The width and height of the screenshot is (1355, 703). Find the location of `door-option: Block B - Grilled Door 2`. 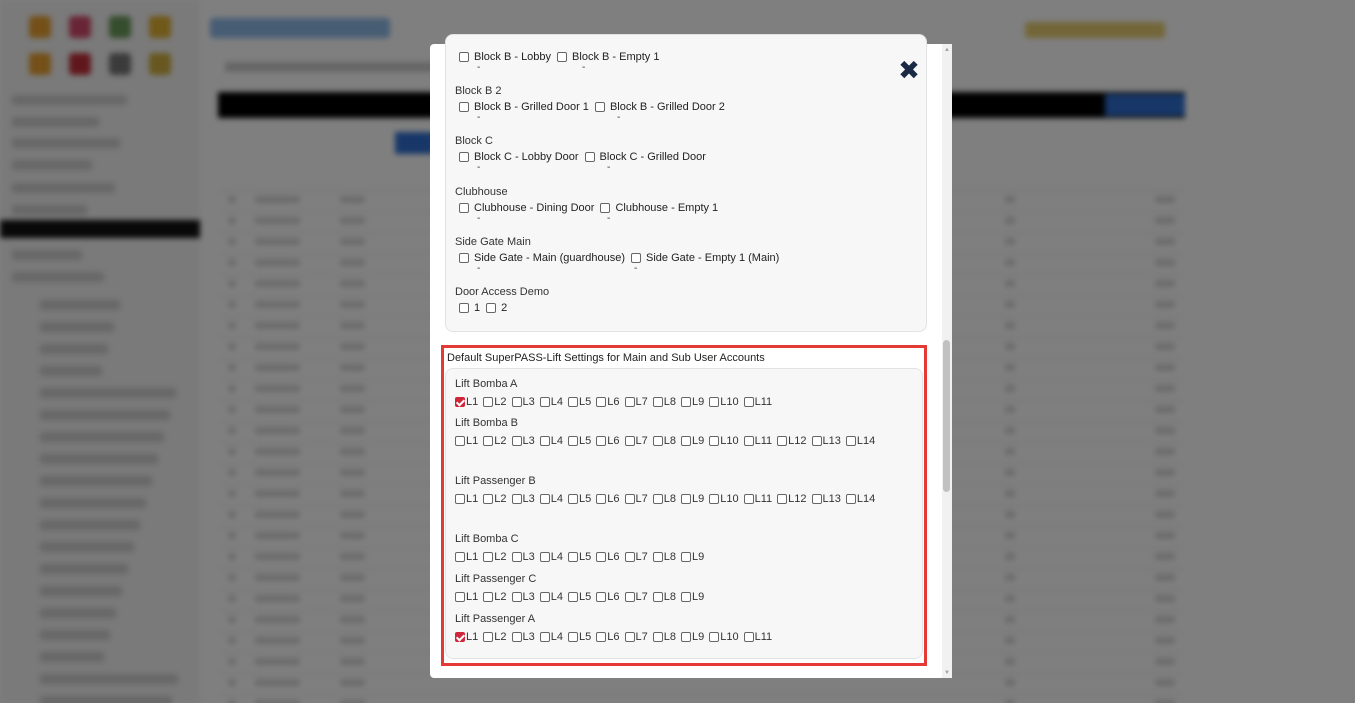

door-option: Block B - Grilled Door 2 is located at coordinates (659, 107).